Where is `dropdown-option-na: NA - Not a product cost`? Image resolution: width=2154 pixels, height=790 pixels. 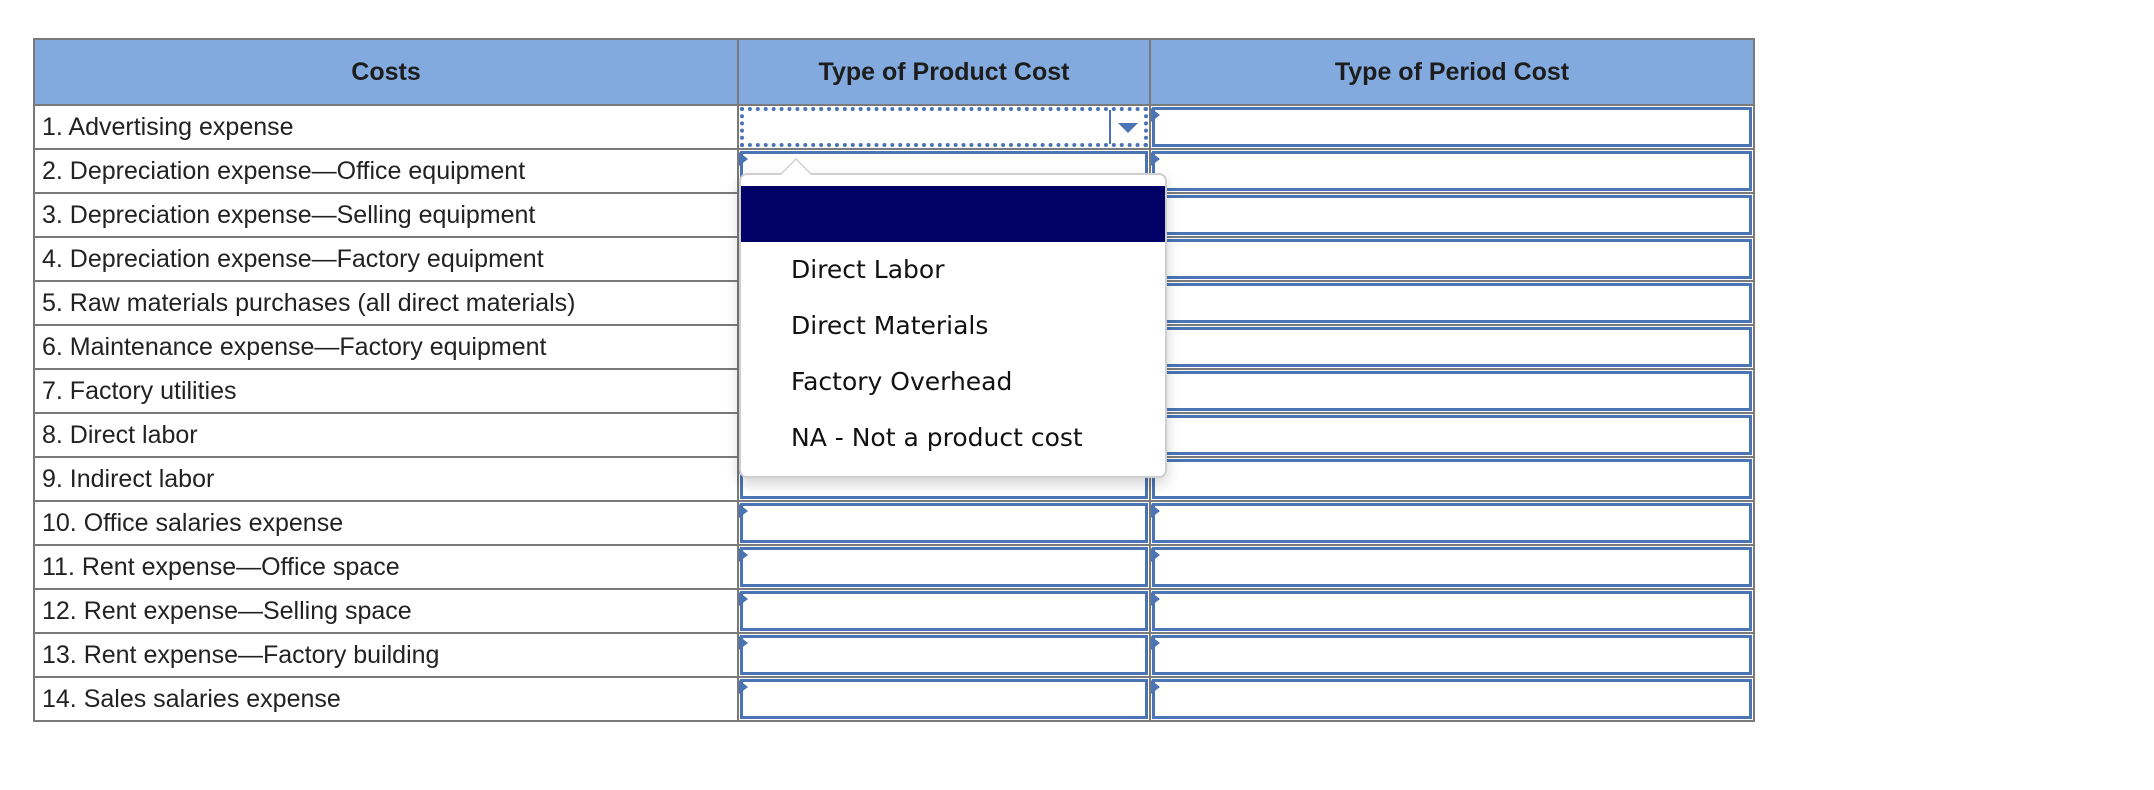
dropdown-option-na: NA - Not a product cost is located at coordinates (953, 438).